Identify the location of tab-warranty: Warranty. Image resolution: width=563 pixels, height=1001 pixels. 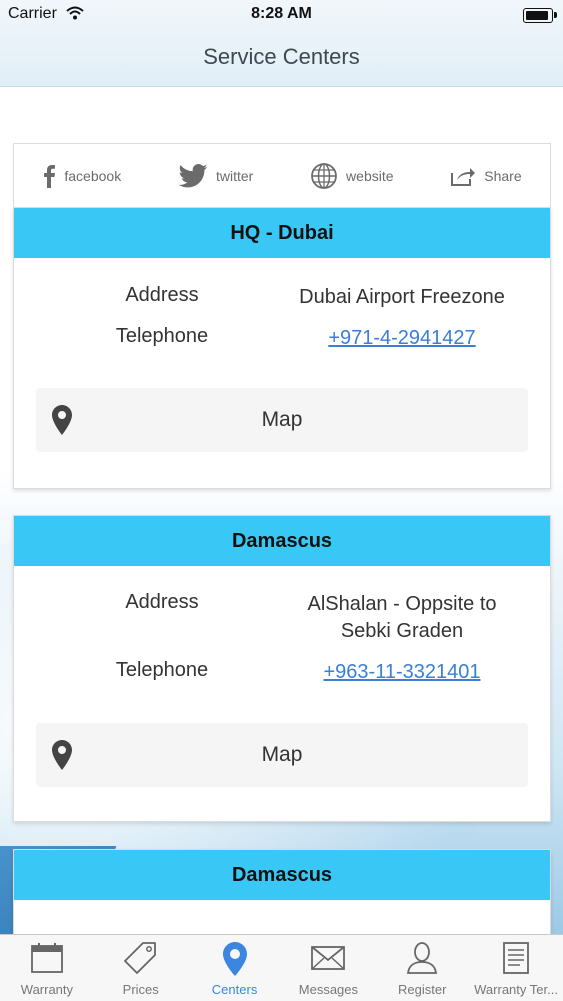
(47, 968).